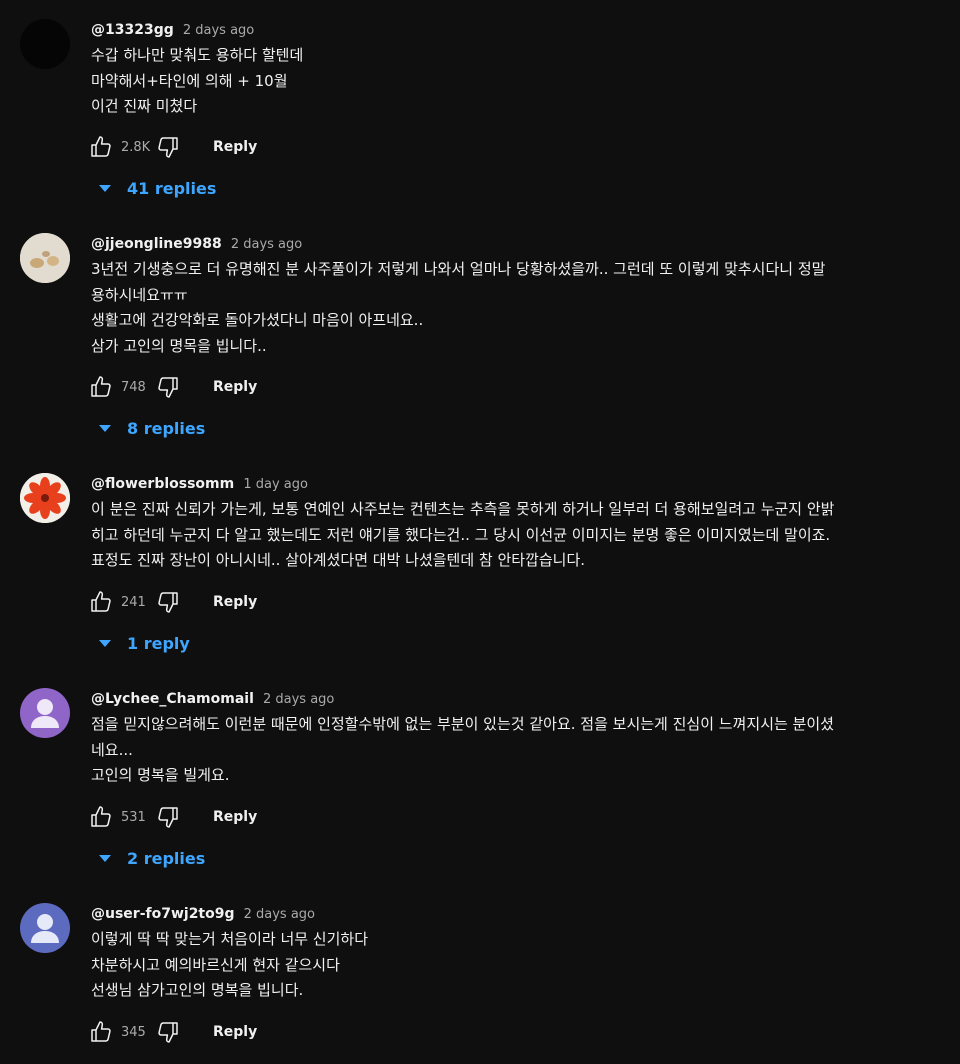 Image resolution: width=960 pixels, height=1064 pixels. I want to click on comment-actions: 345 Reply, so click(172, 1032).